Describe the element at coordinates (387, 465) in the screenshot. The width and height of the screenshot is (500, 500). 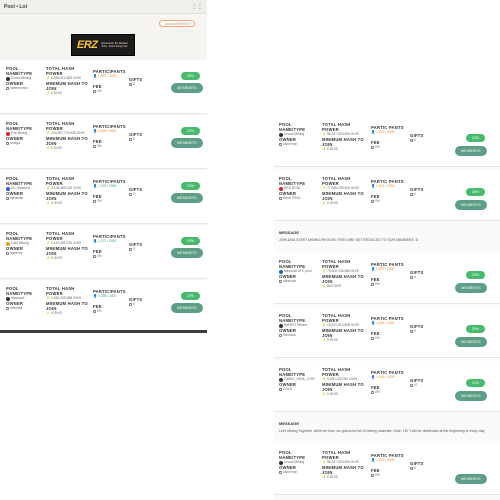
I see `participants-info: PARTIC PANTS 👤 1,979 / 2000 FEE 0%` at that location.